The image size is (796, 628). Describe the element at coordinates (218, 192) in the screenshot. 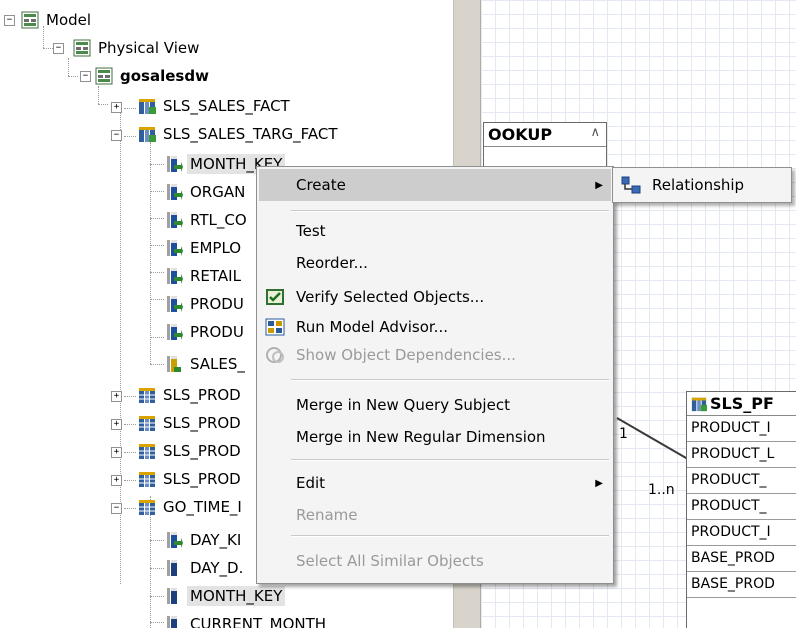

I see `tree-node-label: ORGAN` at that location.